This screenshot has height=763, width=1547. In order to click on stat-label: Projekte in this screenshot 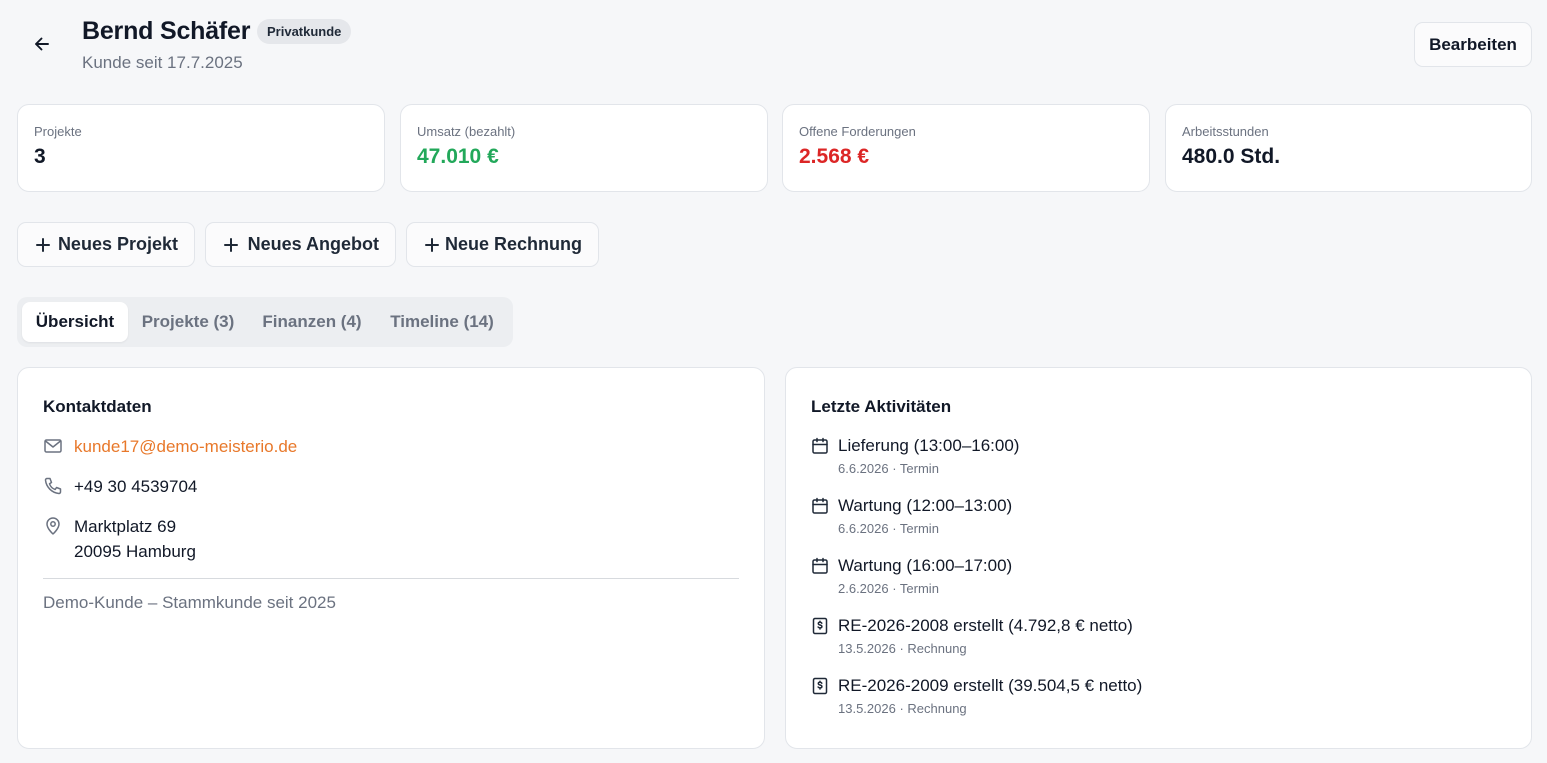, I will do `click(58, 131)`.